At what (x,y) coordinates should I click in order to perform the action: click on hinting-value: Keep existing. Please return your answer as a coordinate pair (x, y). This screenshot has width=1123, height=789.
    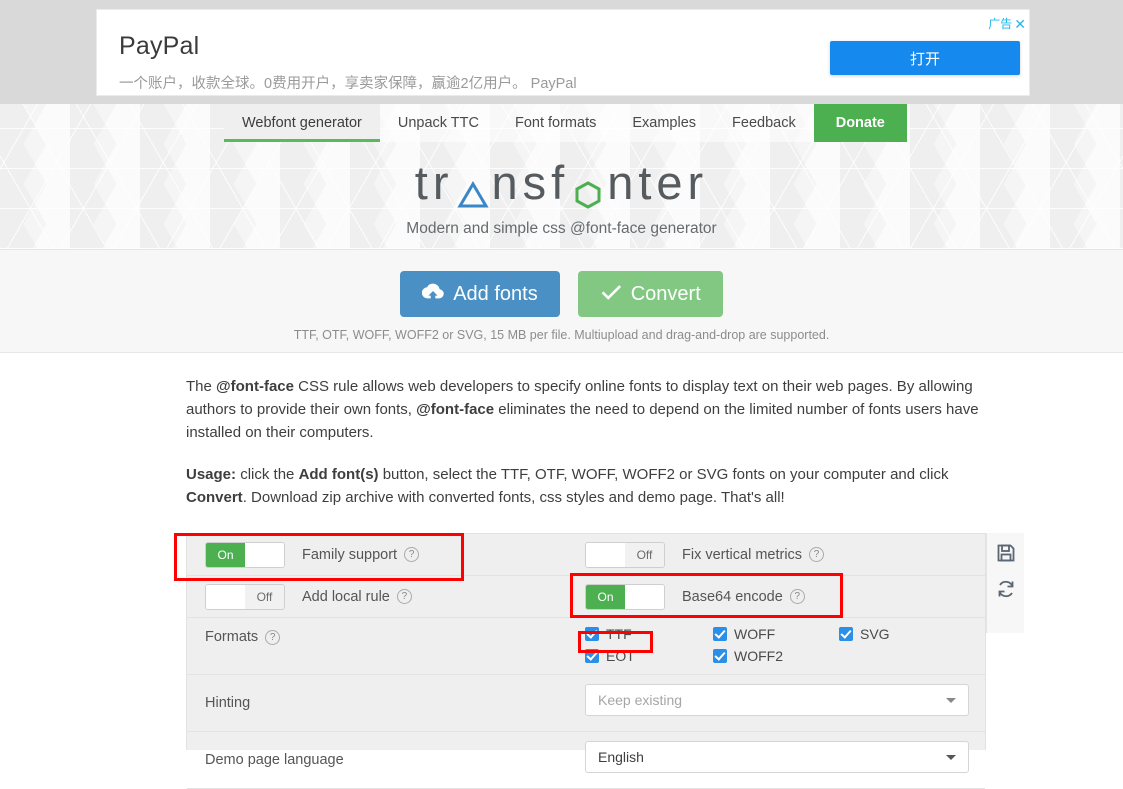
    Looking at the image, I should click on (640, 700).